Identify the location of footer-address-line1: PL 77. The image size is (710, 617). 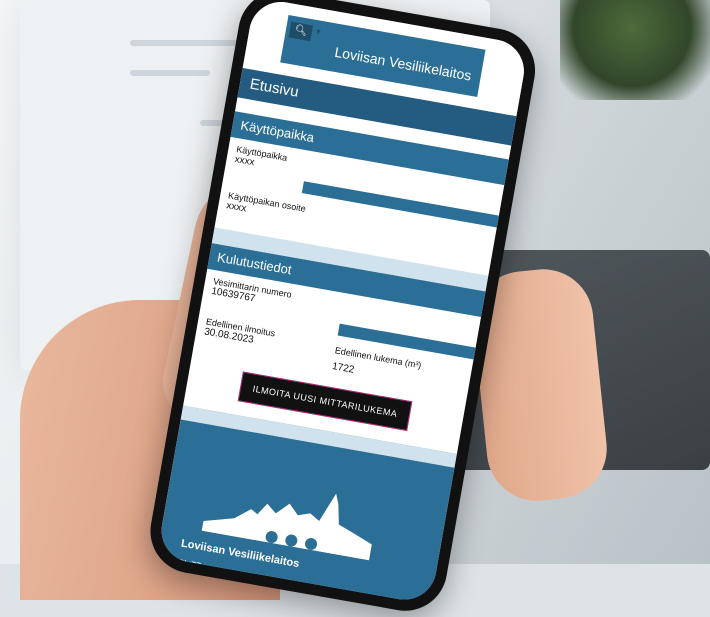
(189, 564).